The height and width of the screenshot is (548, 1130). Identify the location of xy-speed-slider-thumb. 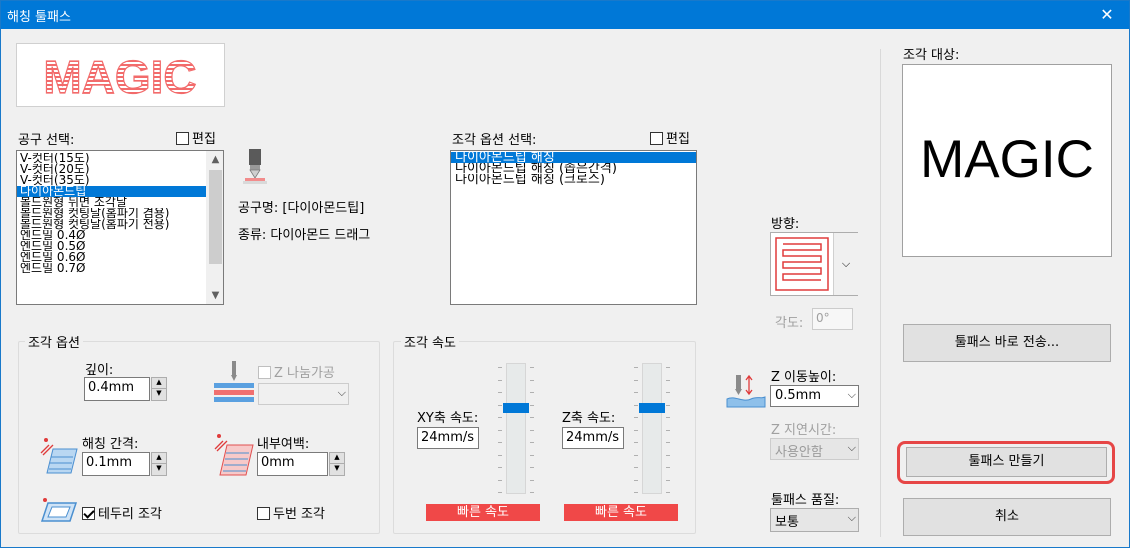
(516, 408).